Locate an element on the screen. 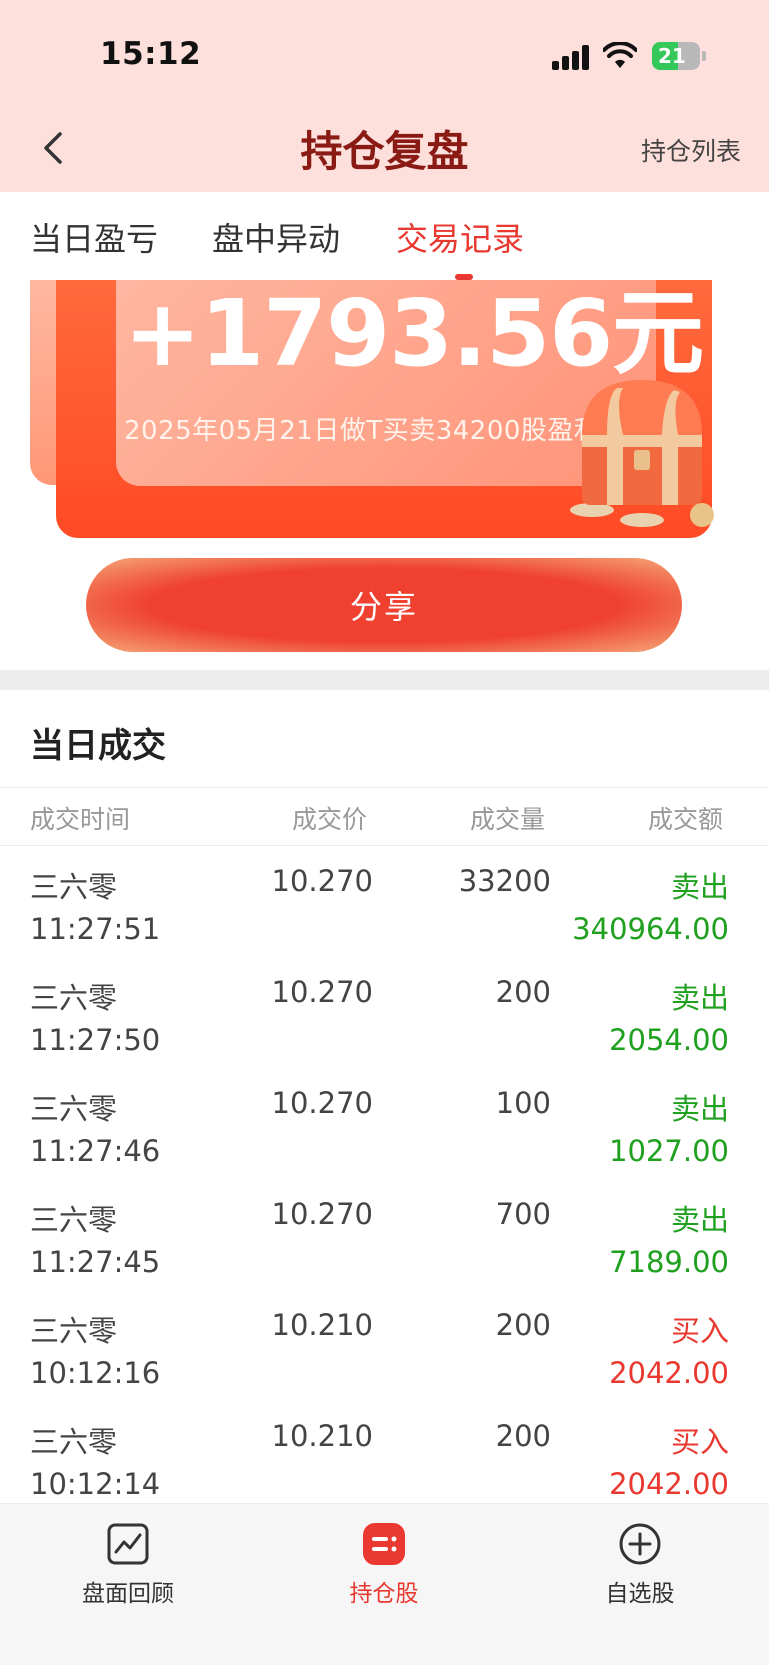 The image size is (769, 1665). battery-icon: 21 is located at coordinates (676, 56).